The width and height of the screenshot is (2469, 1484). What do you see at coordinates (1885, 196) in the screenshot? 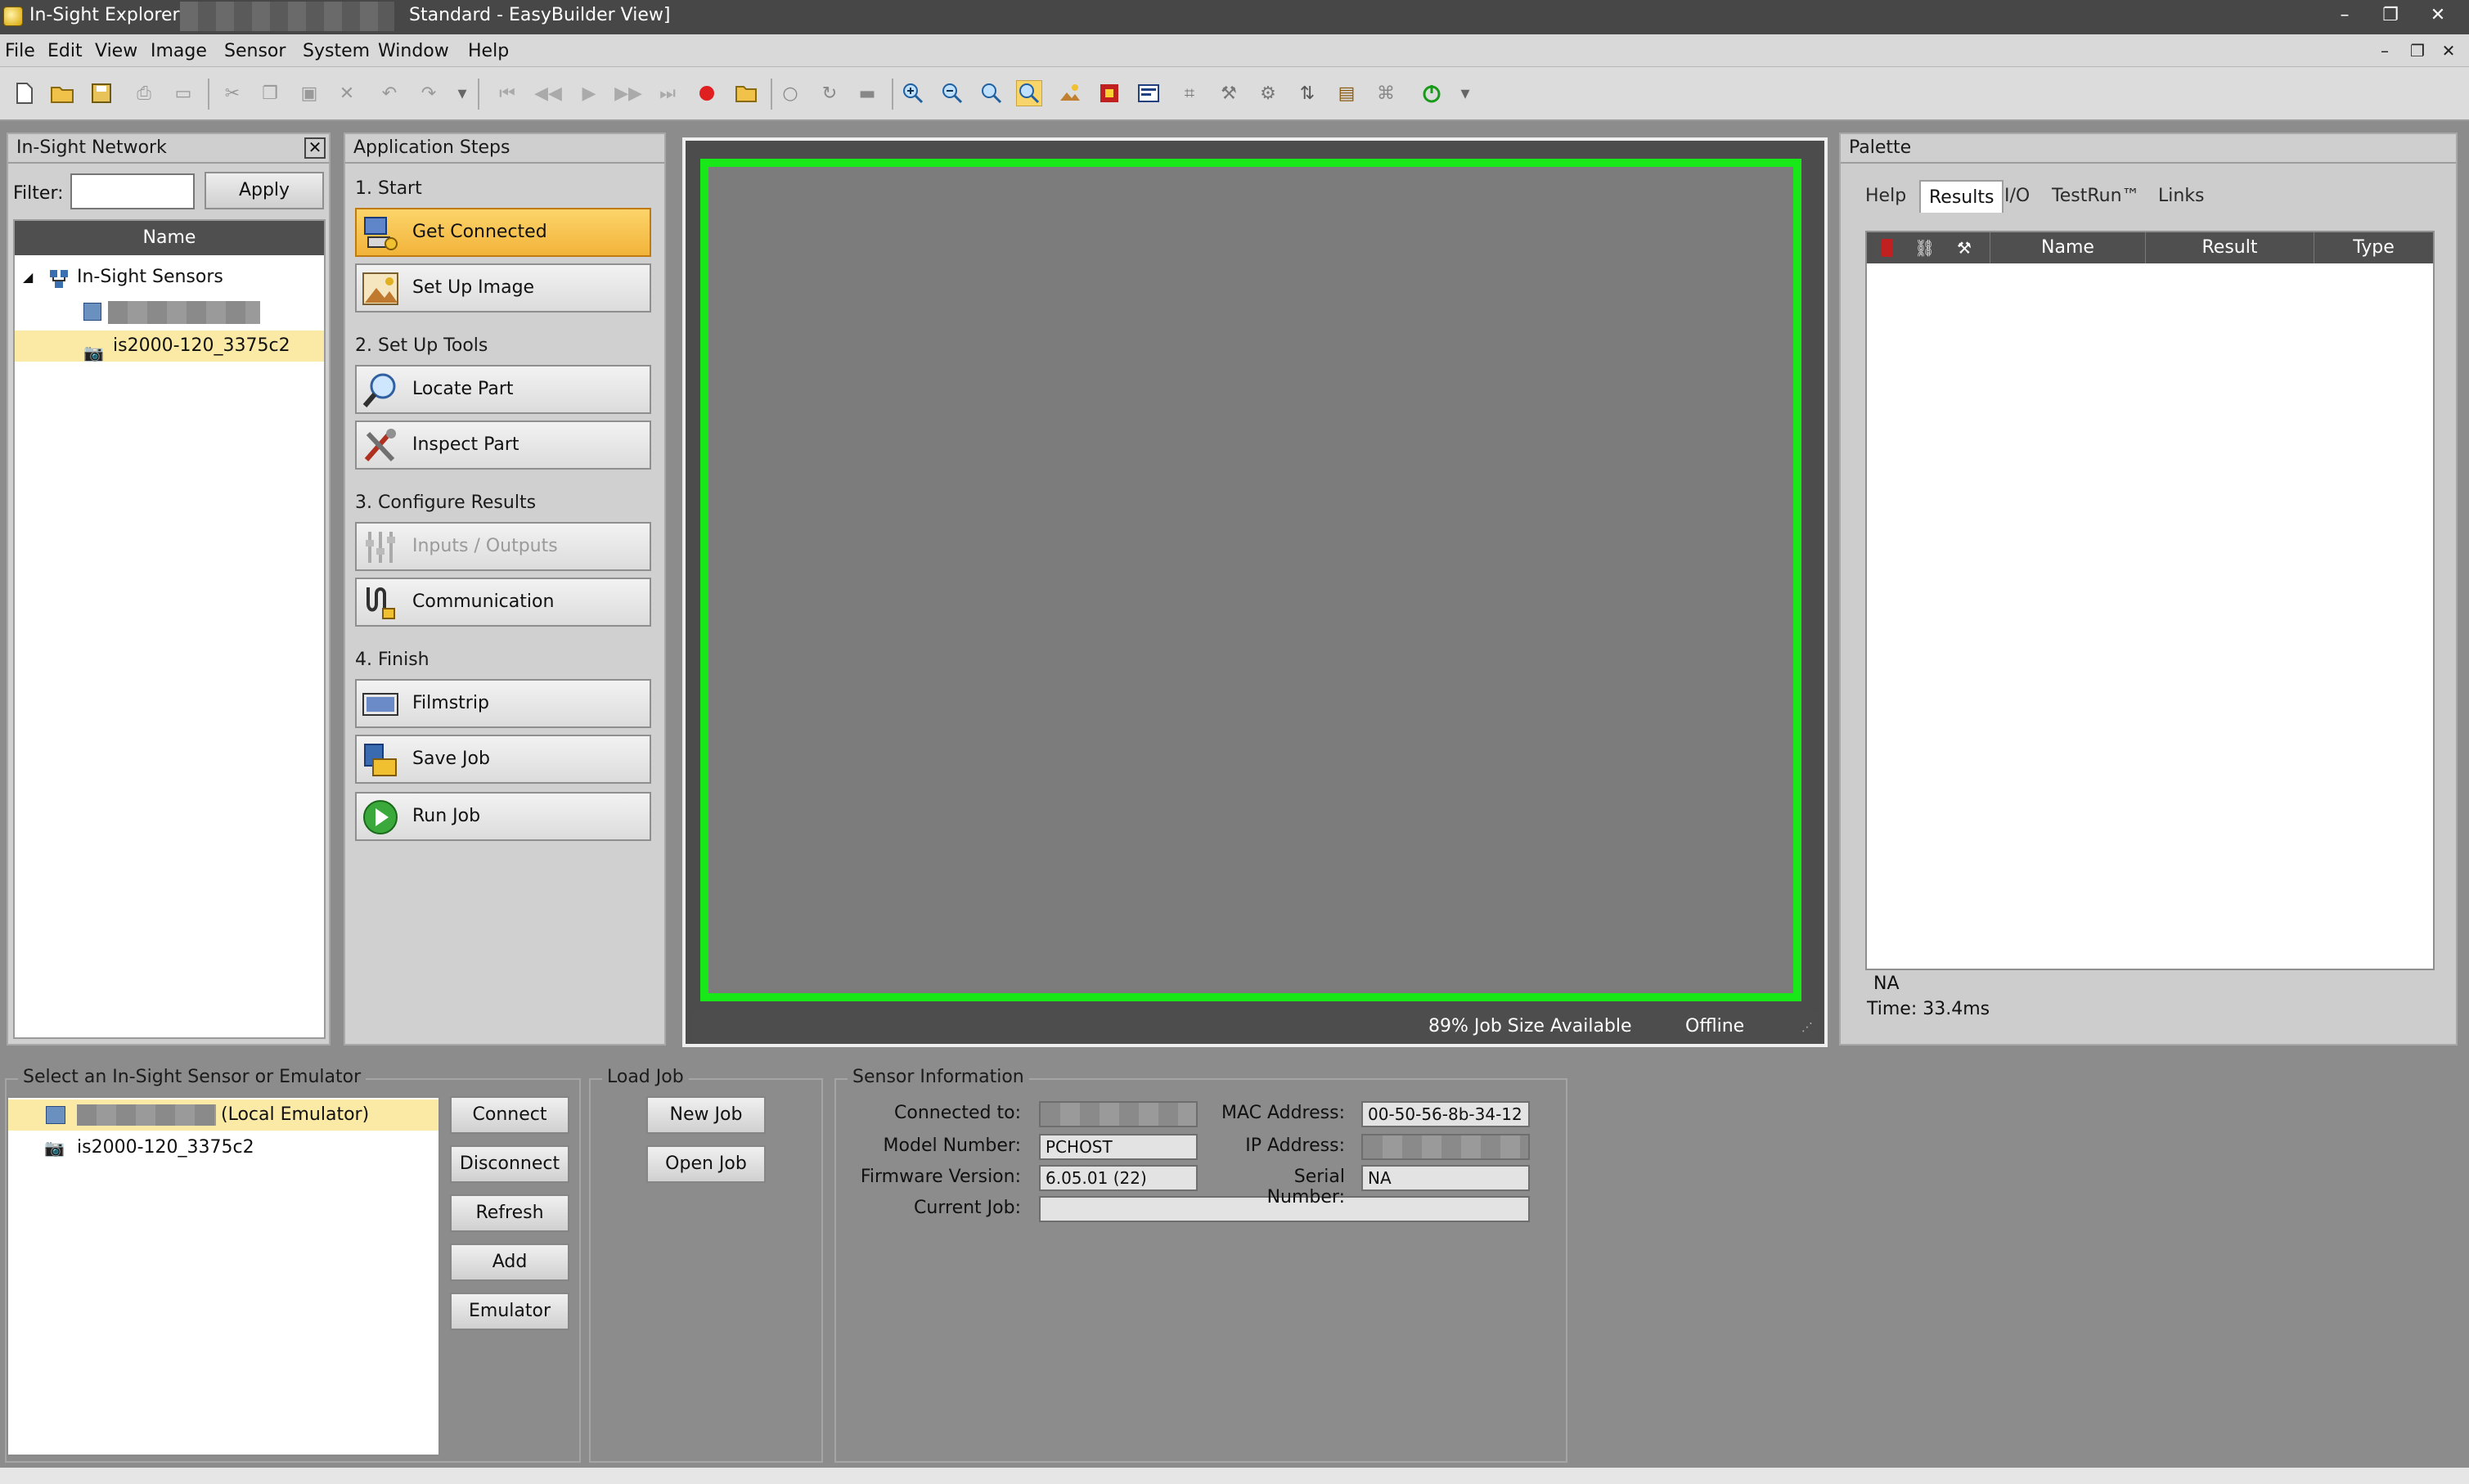
I see `tab-help: Help` at bounding box center [1885, 196].